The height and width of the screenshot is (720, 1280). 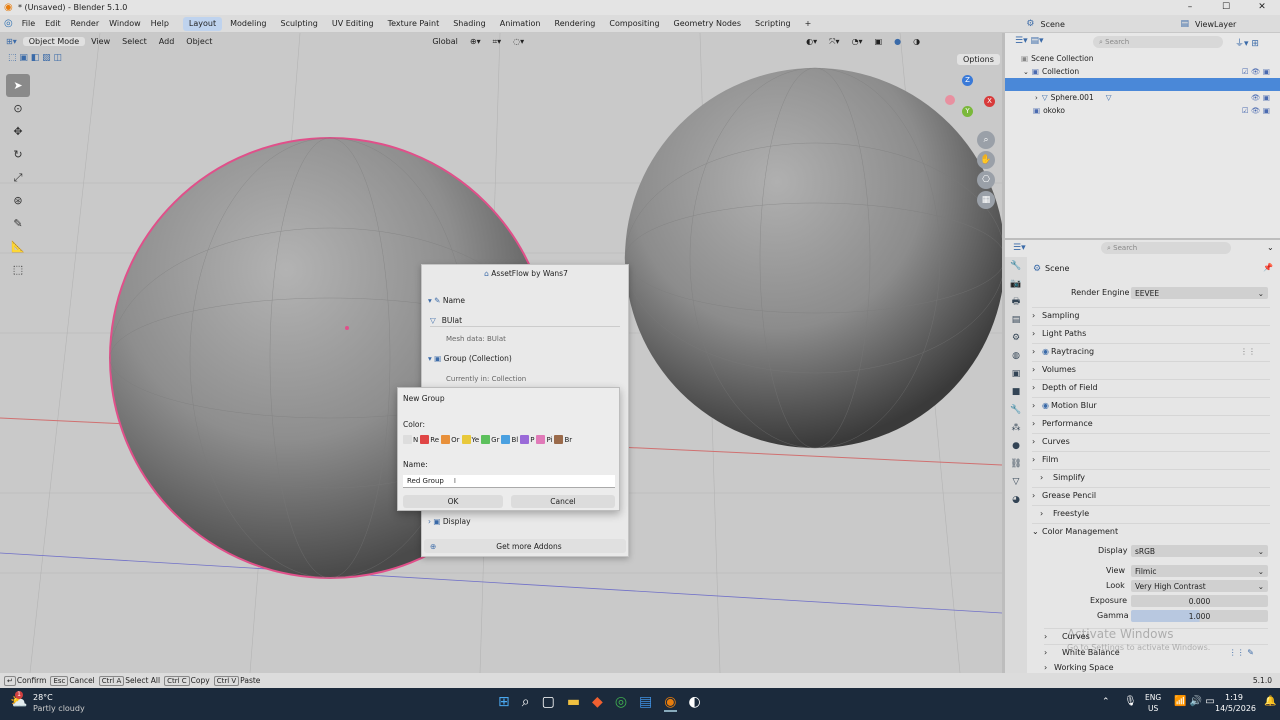 I want to click on scene-tab-icon: ⚙, so click(x=1016, y=338).